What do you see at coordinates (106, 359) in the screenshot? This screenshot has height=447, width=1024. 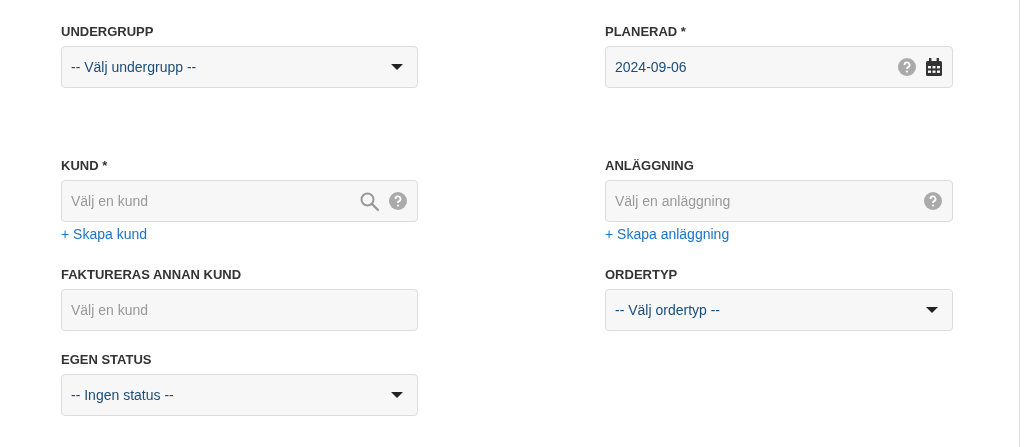 I see `field-label: EGEN STATUS` at bounding box center [106, 359].